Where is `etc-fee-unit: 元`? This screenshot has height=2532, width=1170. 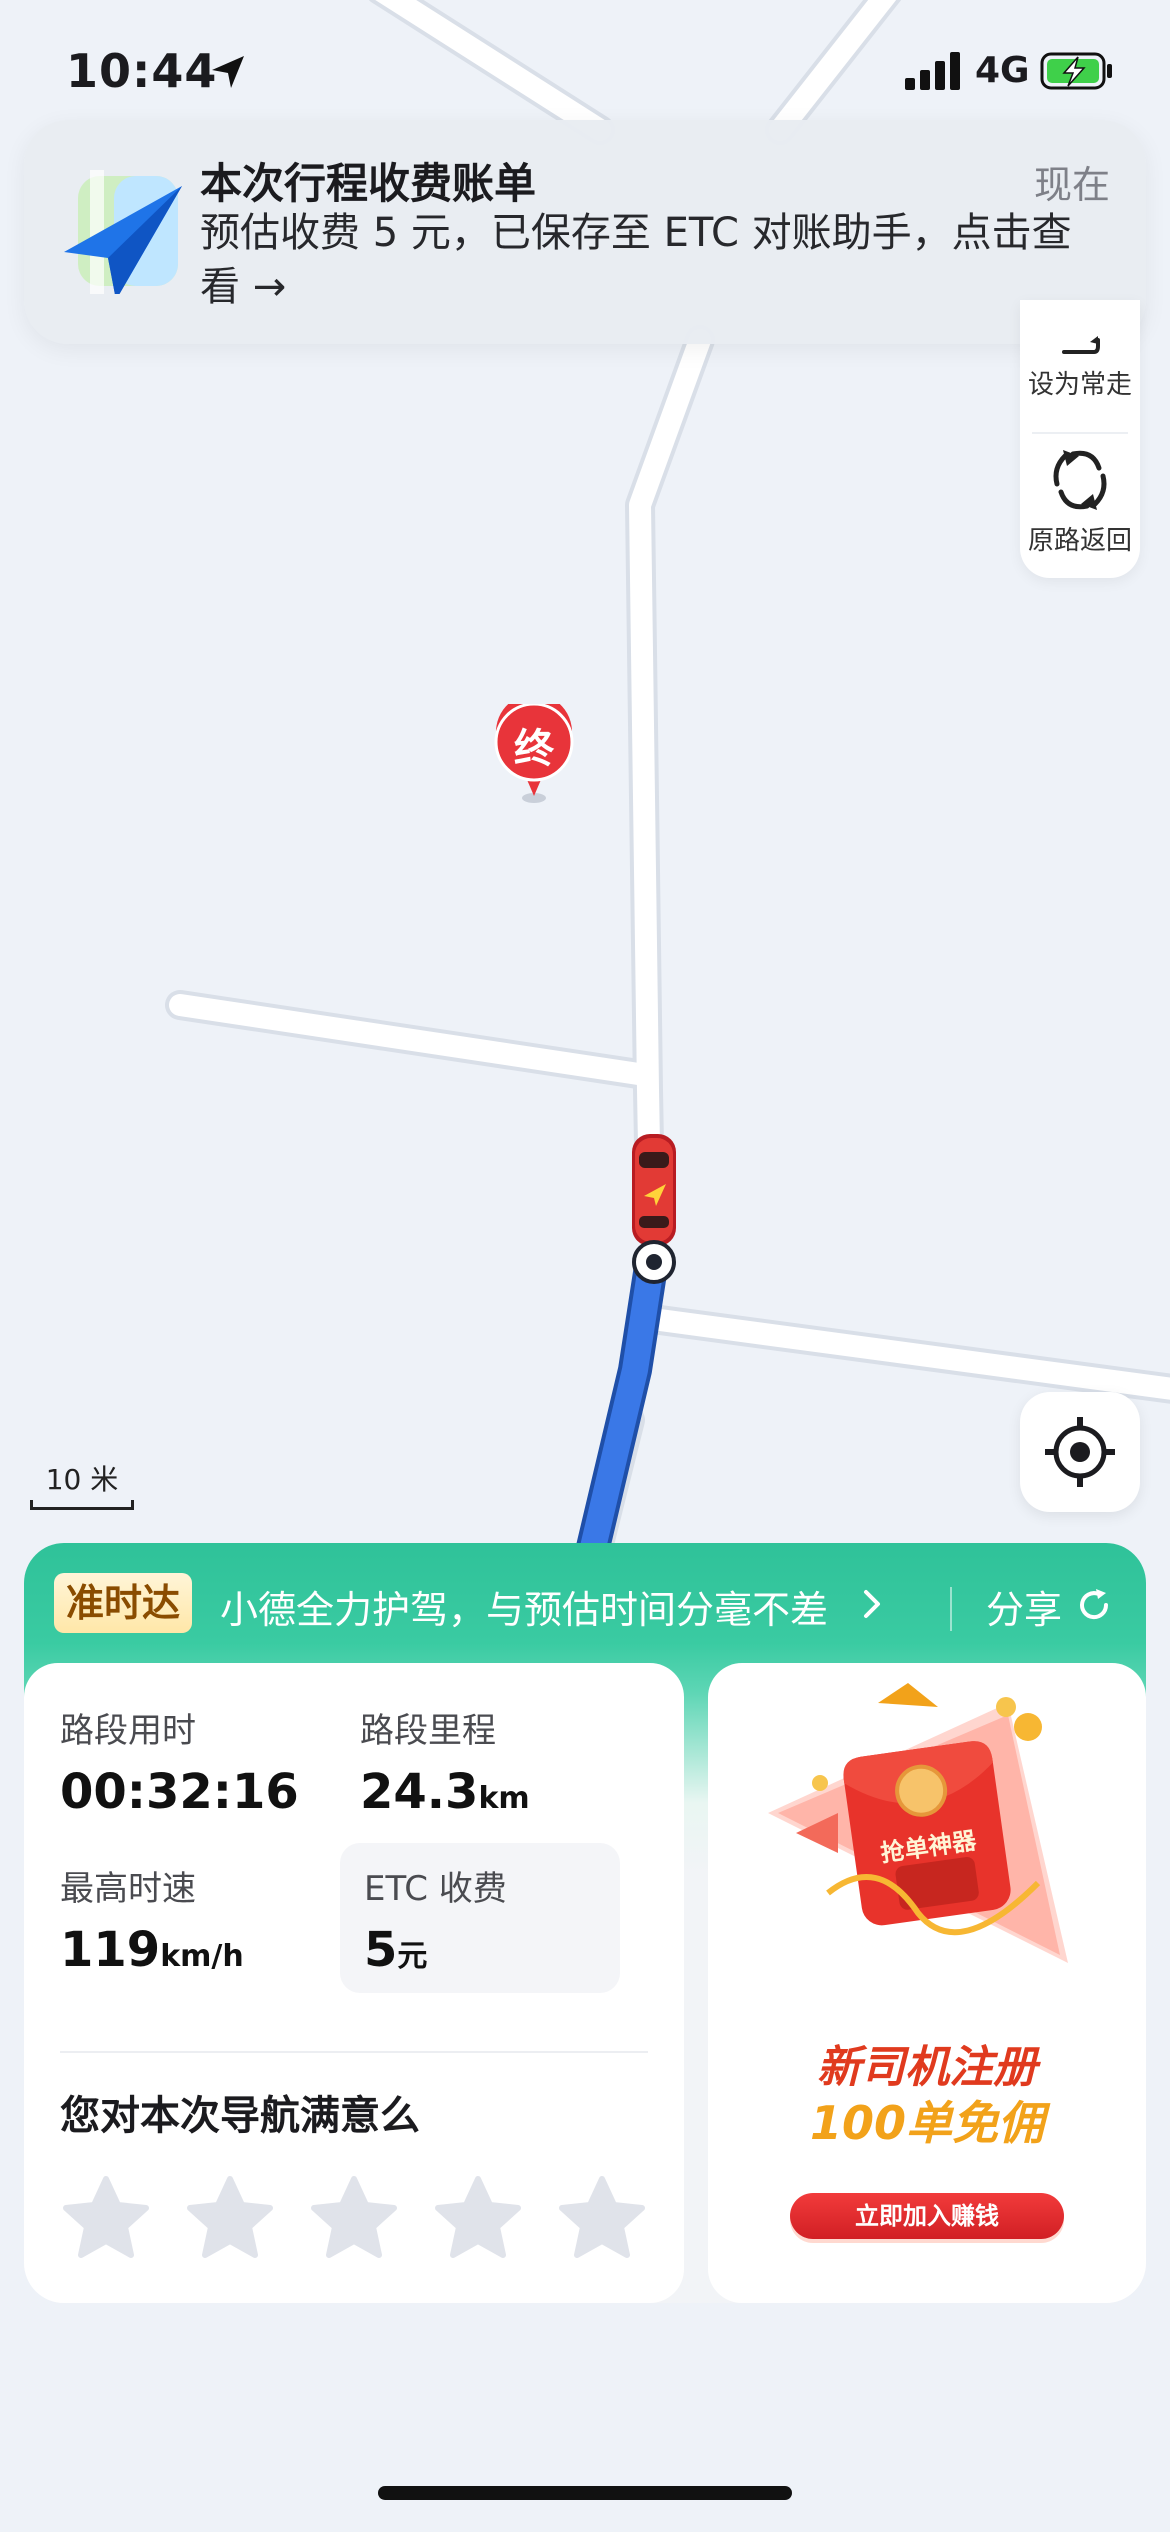
etc-fee-unit: 元 is located at coordinates (412, 1956).